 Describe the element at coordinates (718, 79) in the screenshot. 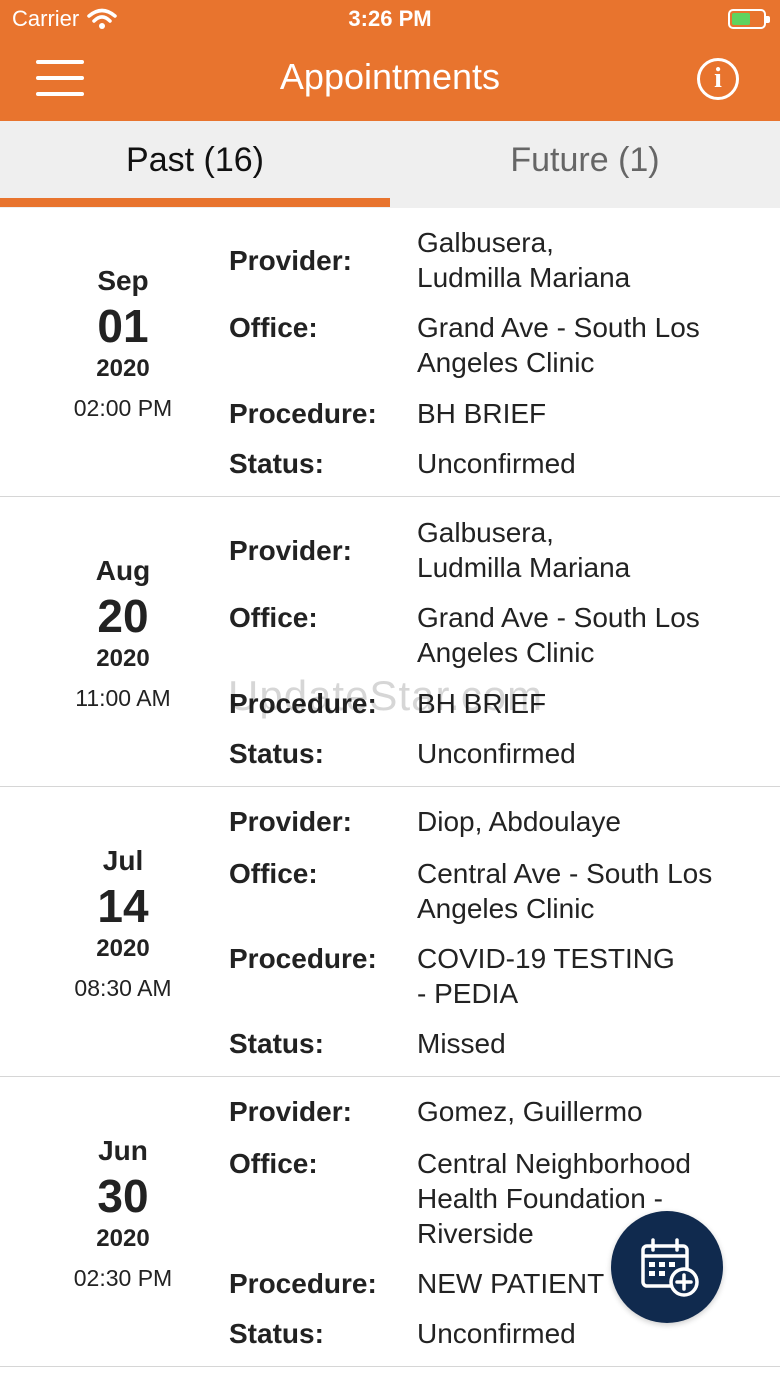

I see `info-button: i` at that location.